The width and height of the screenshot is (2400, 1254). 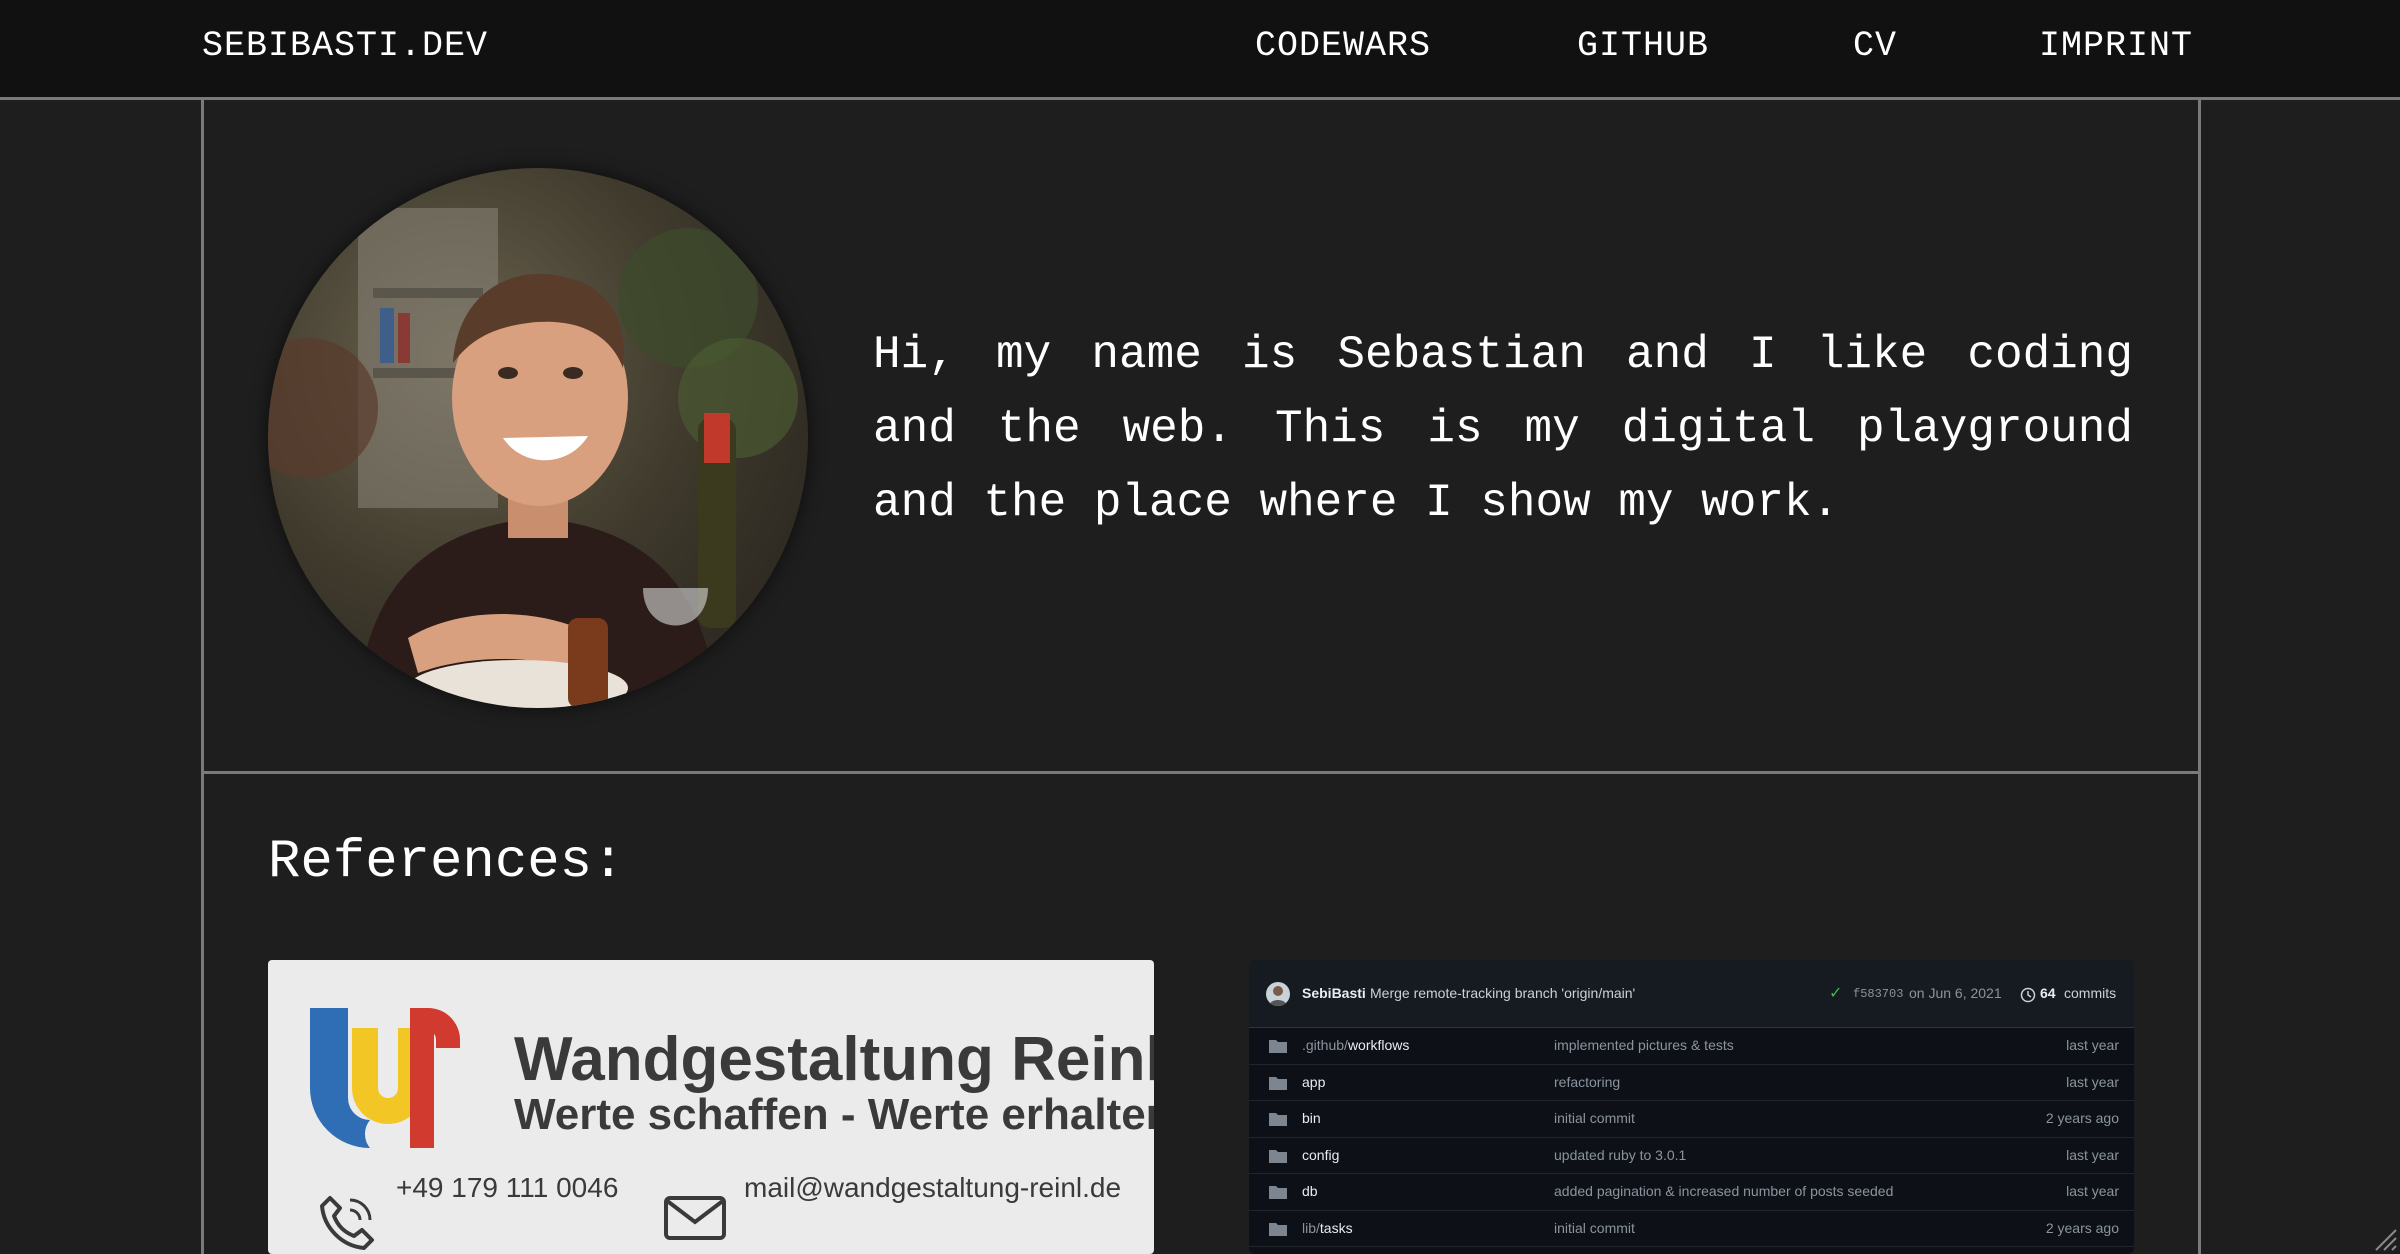 I want to click on nav-link-cv: CV, so click(x=1875, y=46).